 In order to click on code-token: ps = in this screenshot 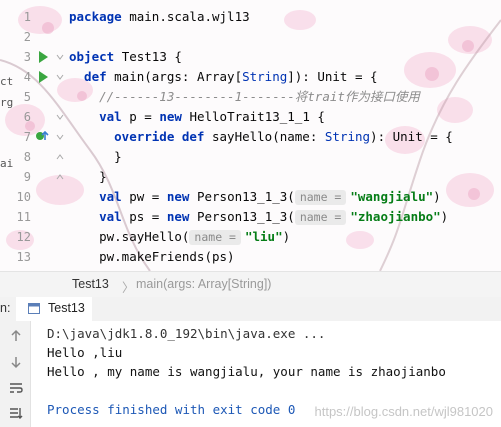, I will do `click(148, 216)`.